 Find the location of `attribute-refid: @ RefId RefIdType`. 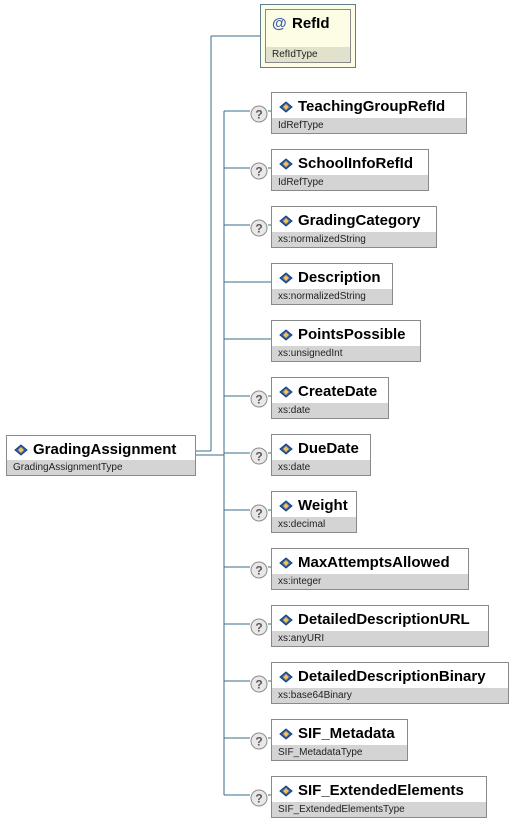

attribute-refid: @ RefId RefIdType is located at coordinates (308, 36).